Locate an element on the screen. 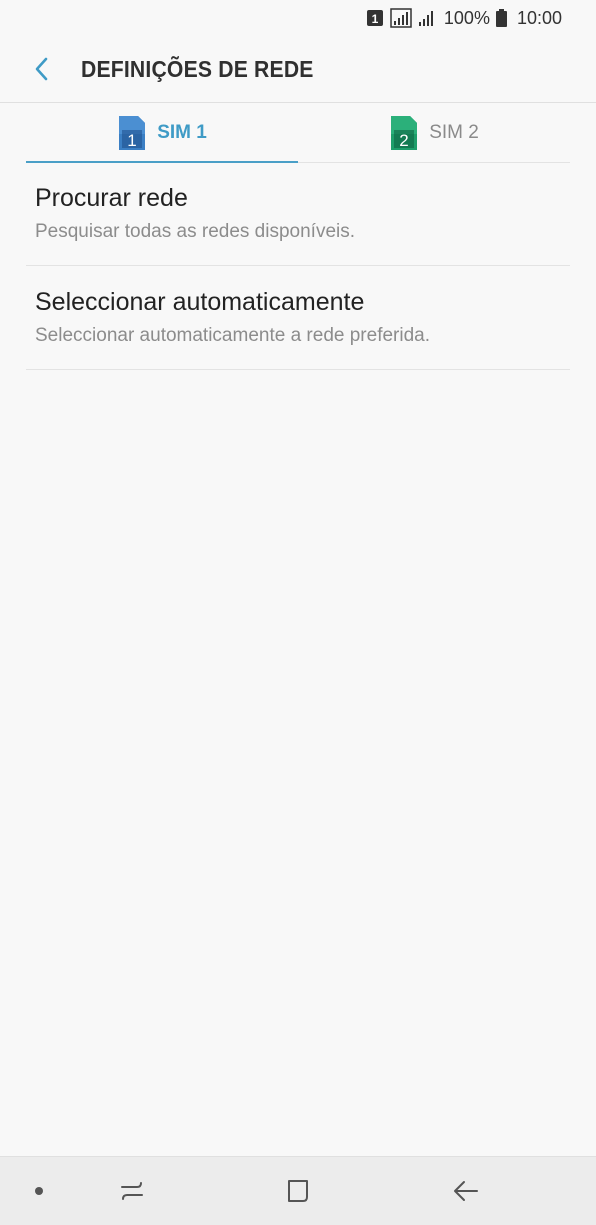 The width and height of the screenshot is (596, 1225). tab-sim1-label: SIM 1 is located at coordinates (182, 132).